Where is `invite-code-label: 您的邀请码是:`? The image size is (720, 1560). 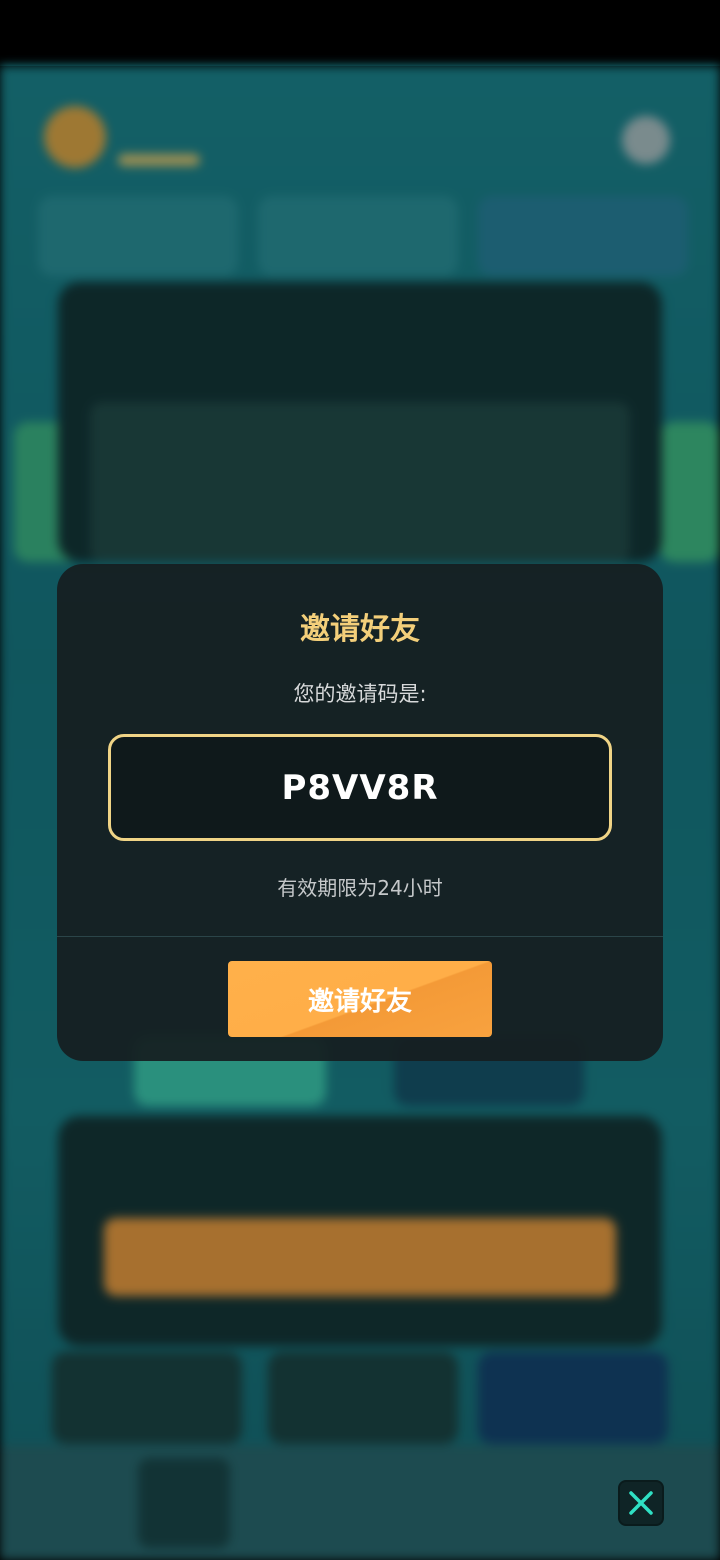
invite-code-label: 您的邀请码是: is located at coordinates (360, 694).